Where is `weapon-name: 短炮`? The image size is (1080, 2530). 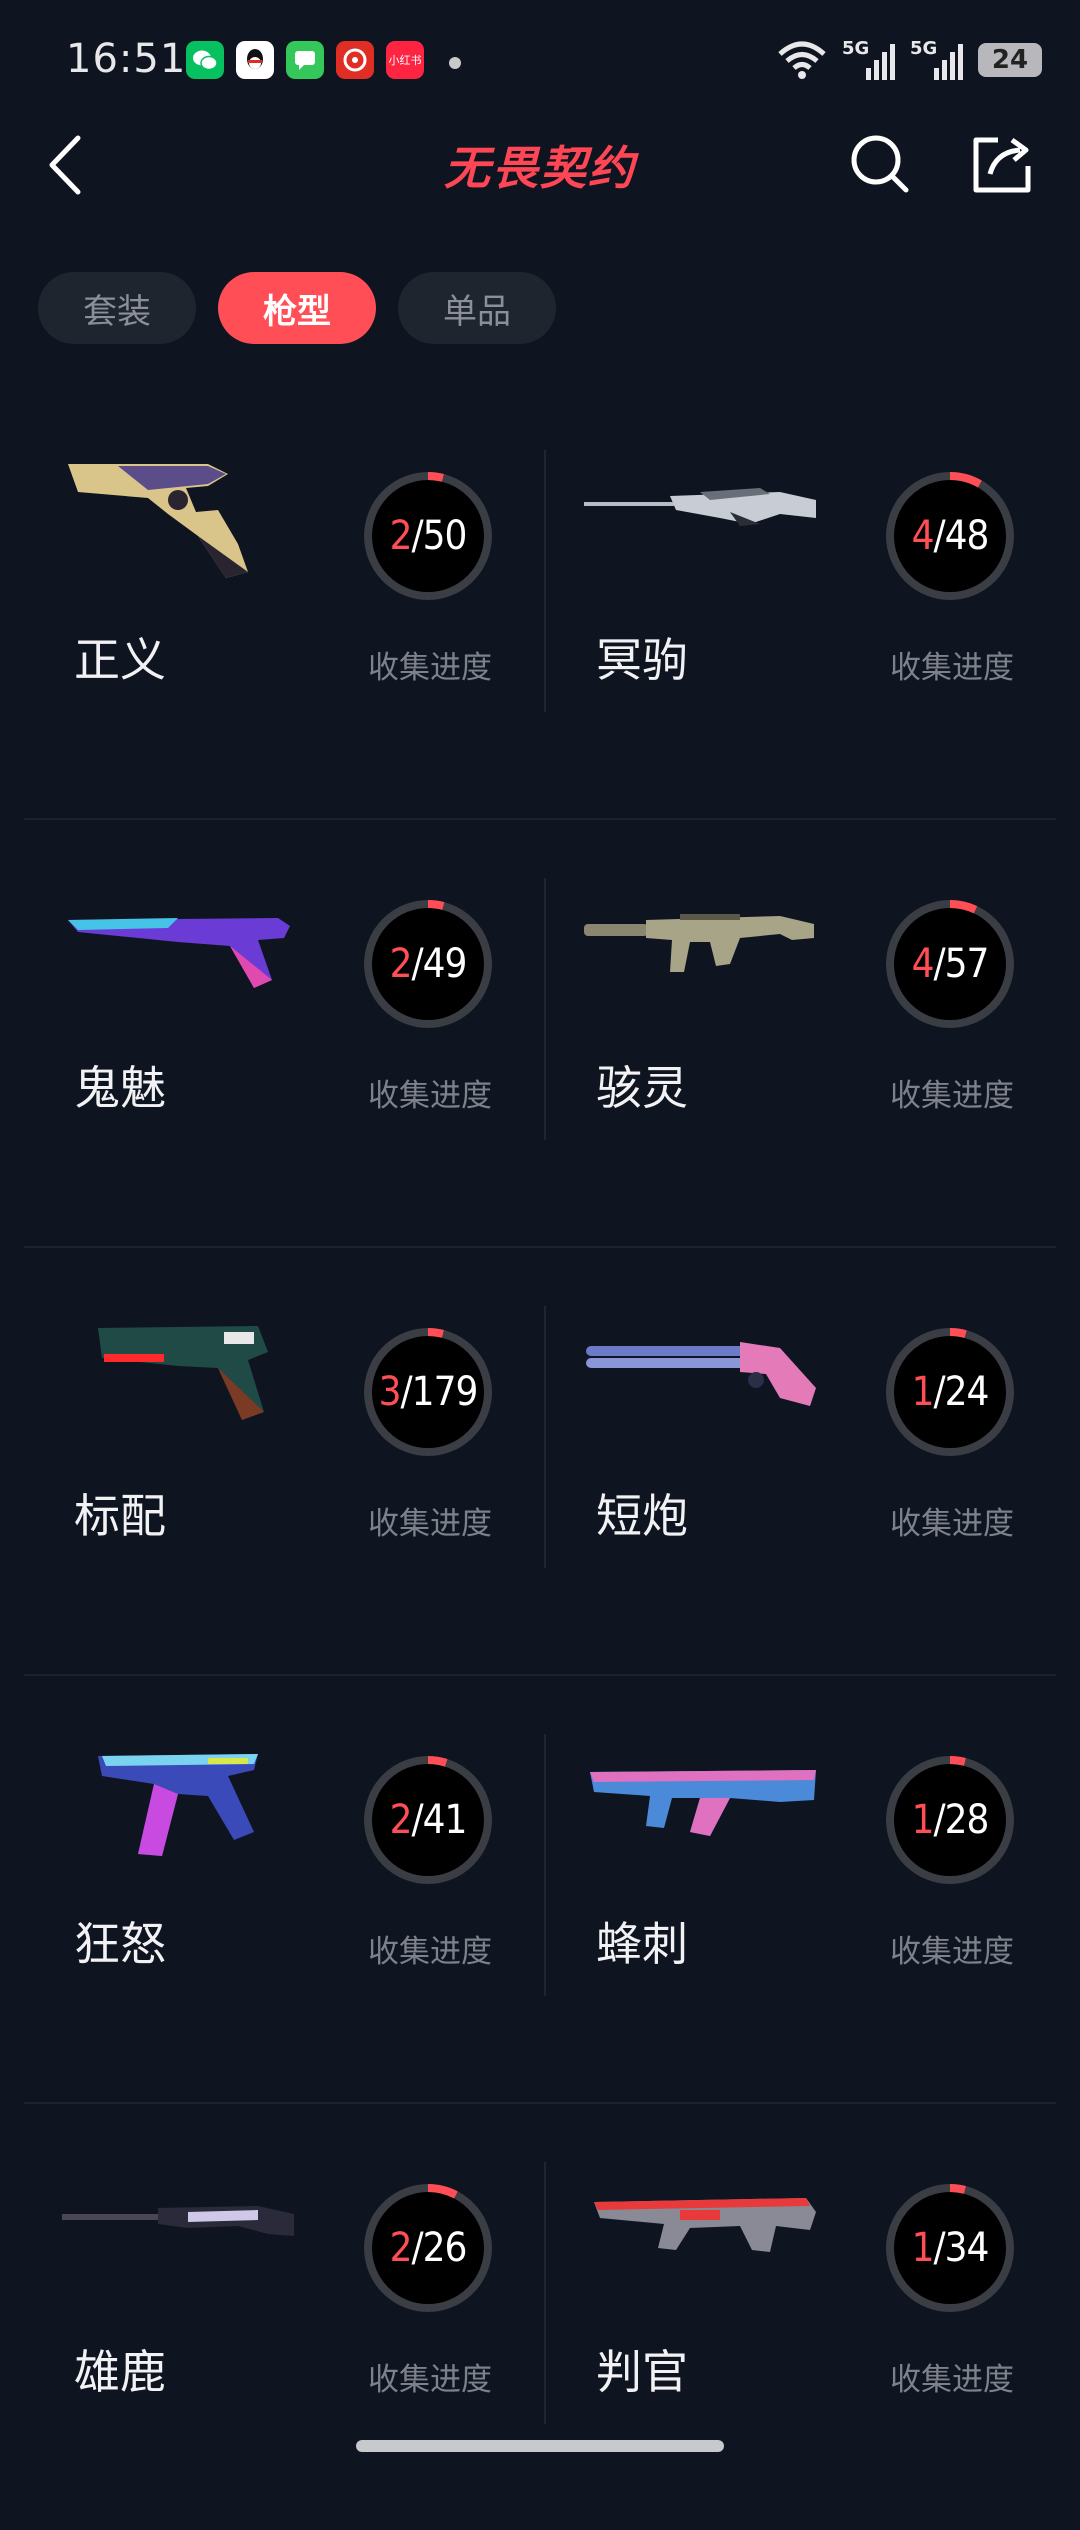
weapon-name: 短炮 is located at coordinates (642, 1516).